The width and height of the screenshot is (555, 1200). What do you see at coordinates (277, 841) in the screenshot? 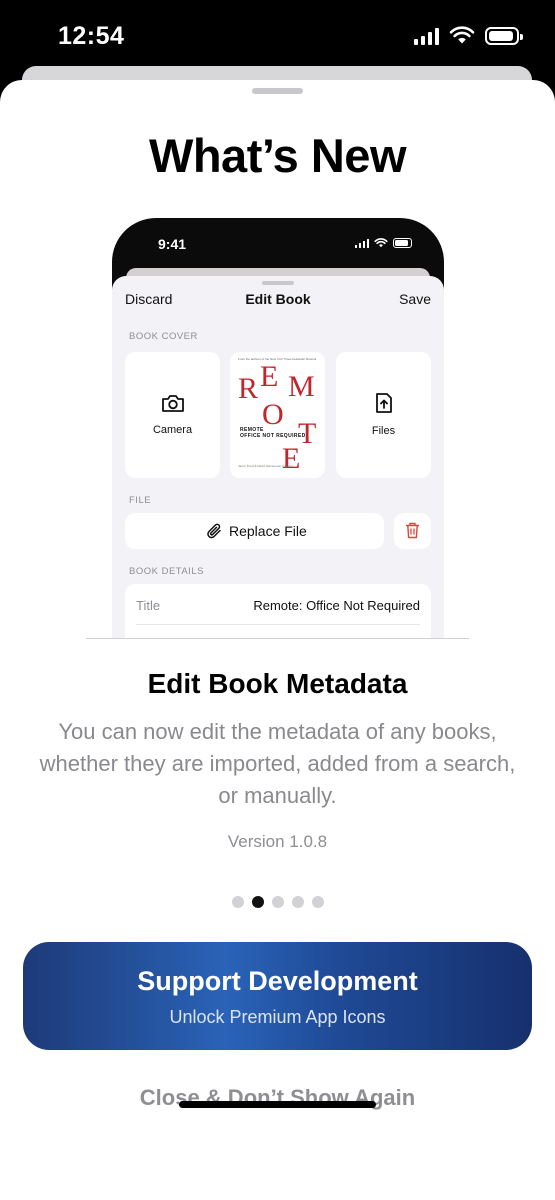
I see `version-label: Version 1.0.8` at bounding box center [277, 841].